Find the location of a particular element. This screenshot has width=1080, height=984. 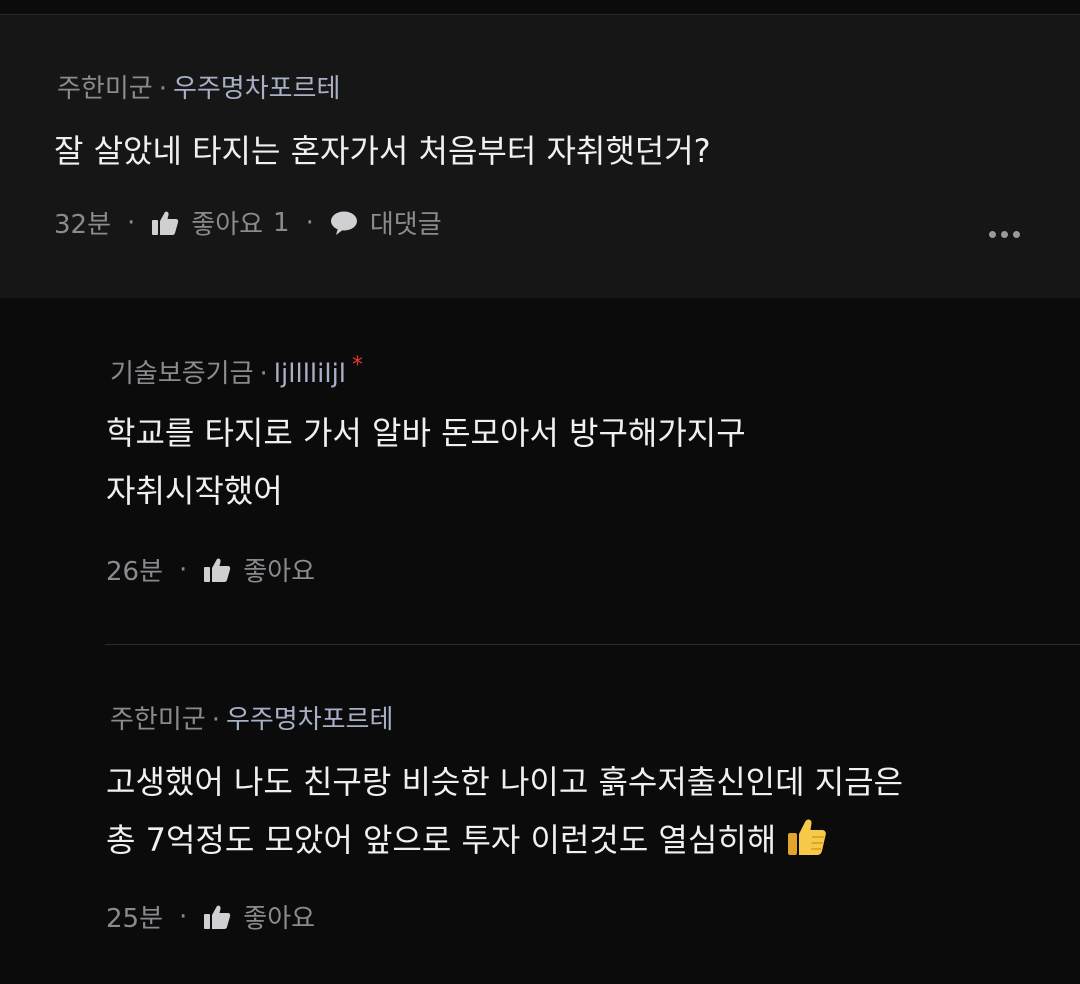

reply-line: 자취시작했어 is located at coordinates (194, 491).